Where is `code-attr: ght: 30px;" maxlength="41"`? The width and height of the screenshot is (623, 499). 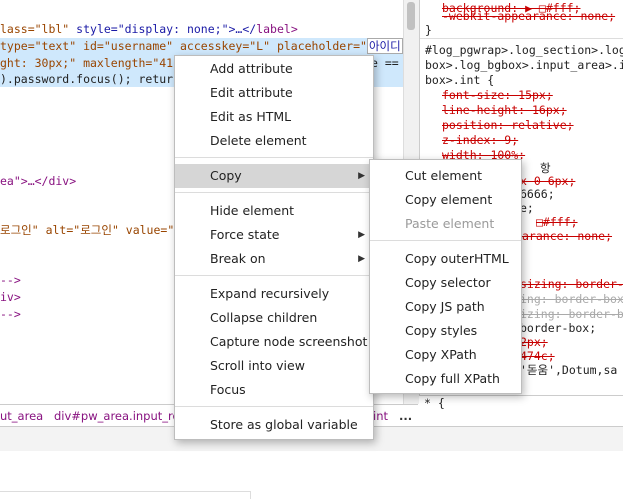 code-attr: ght: 30px;" maxlength="41" is located at coordinates (90, 63).